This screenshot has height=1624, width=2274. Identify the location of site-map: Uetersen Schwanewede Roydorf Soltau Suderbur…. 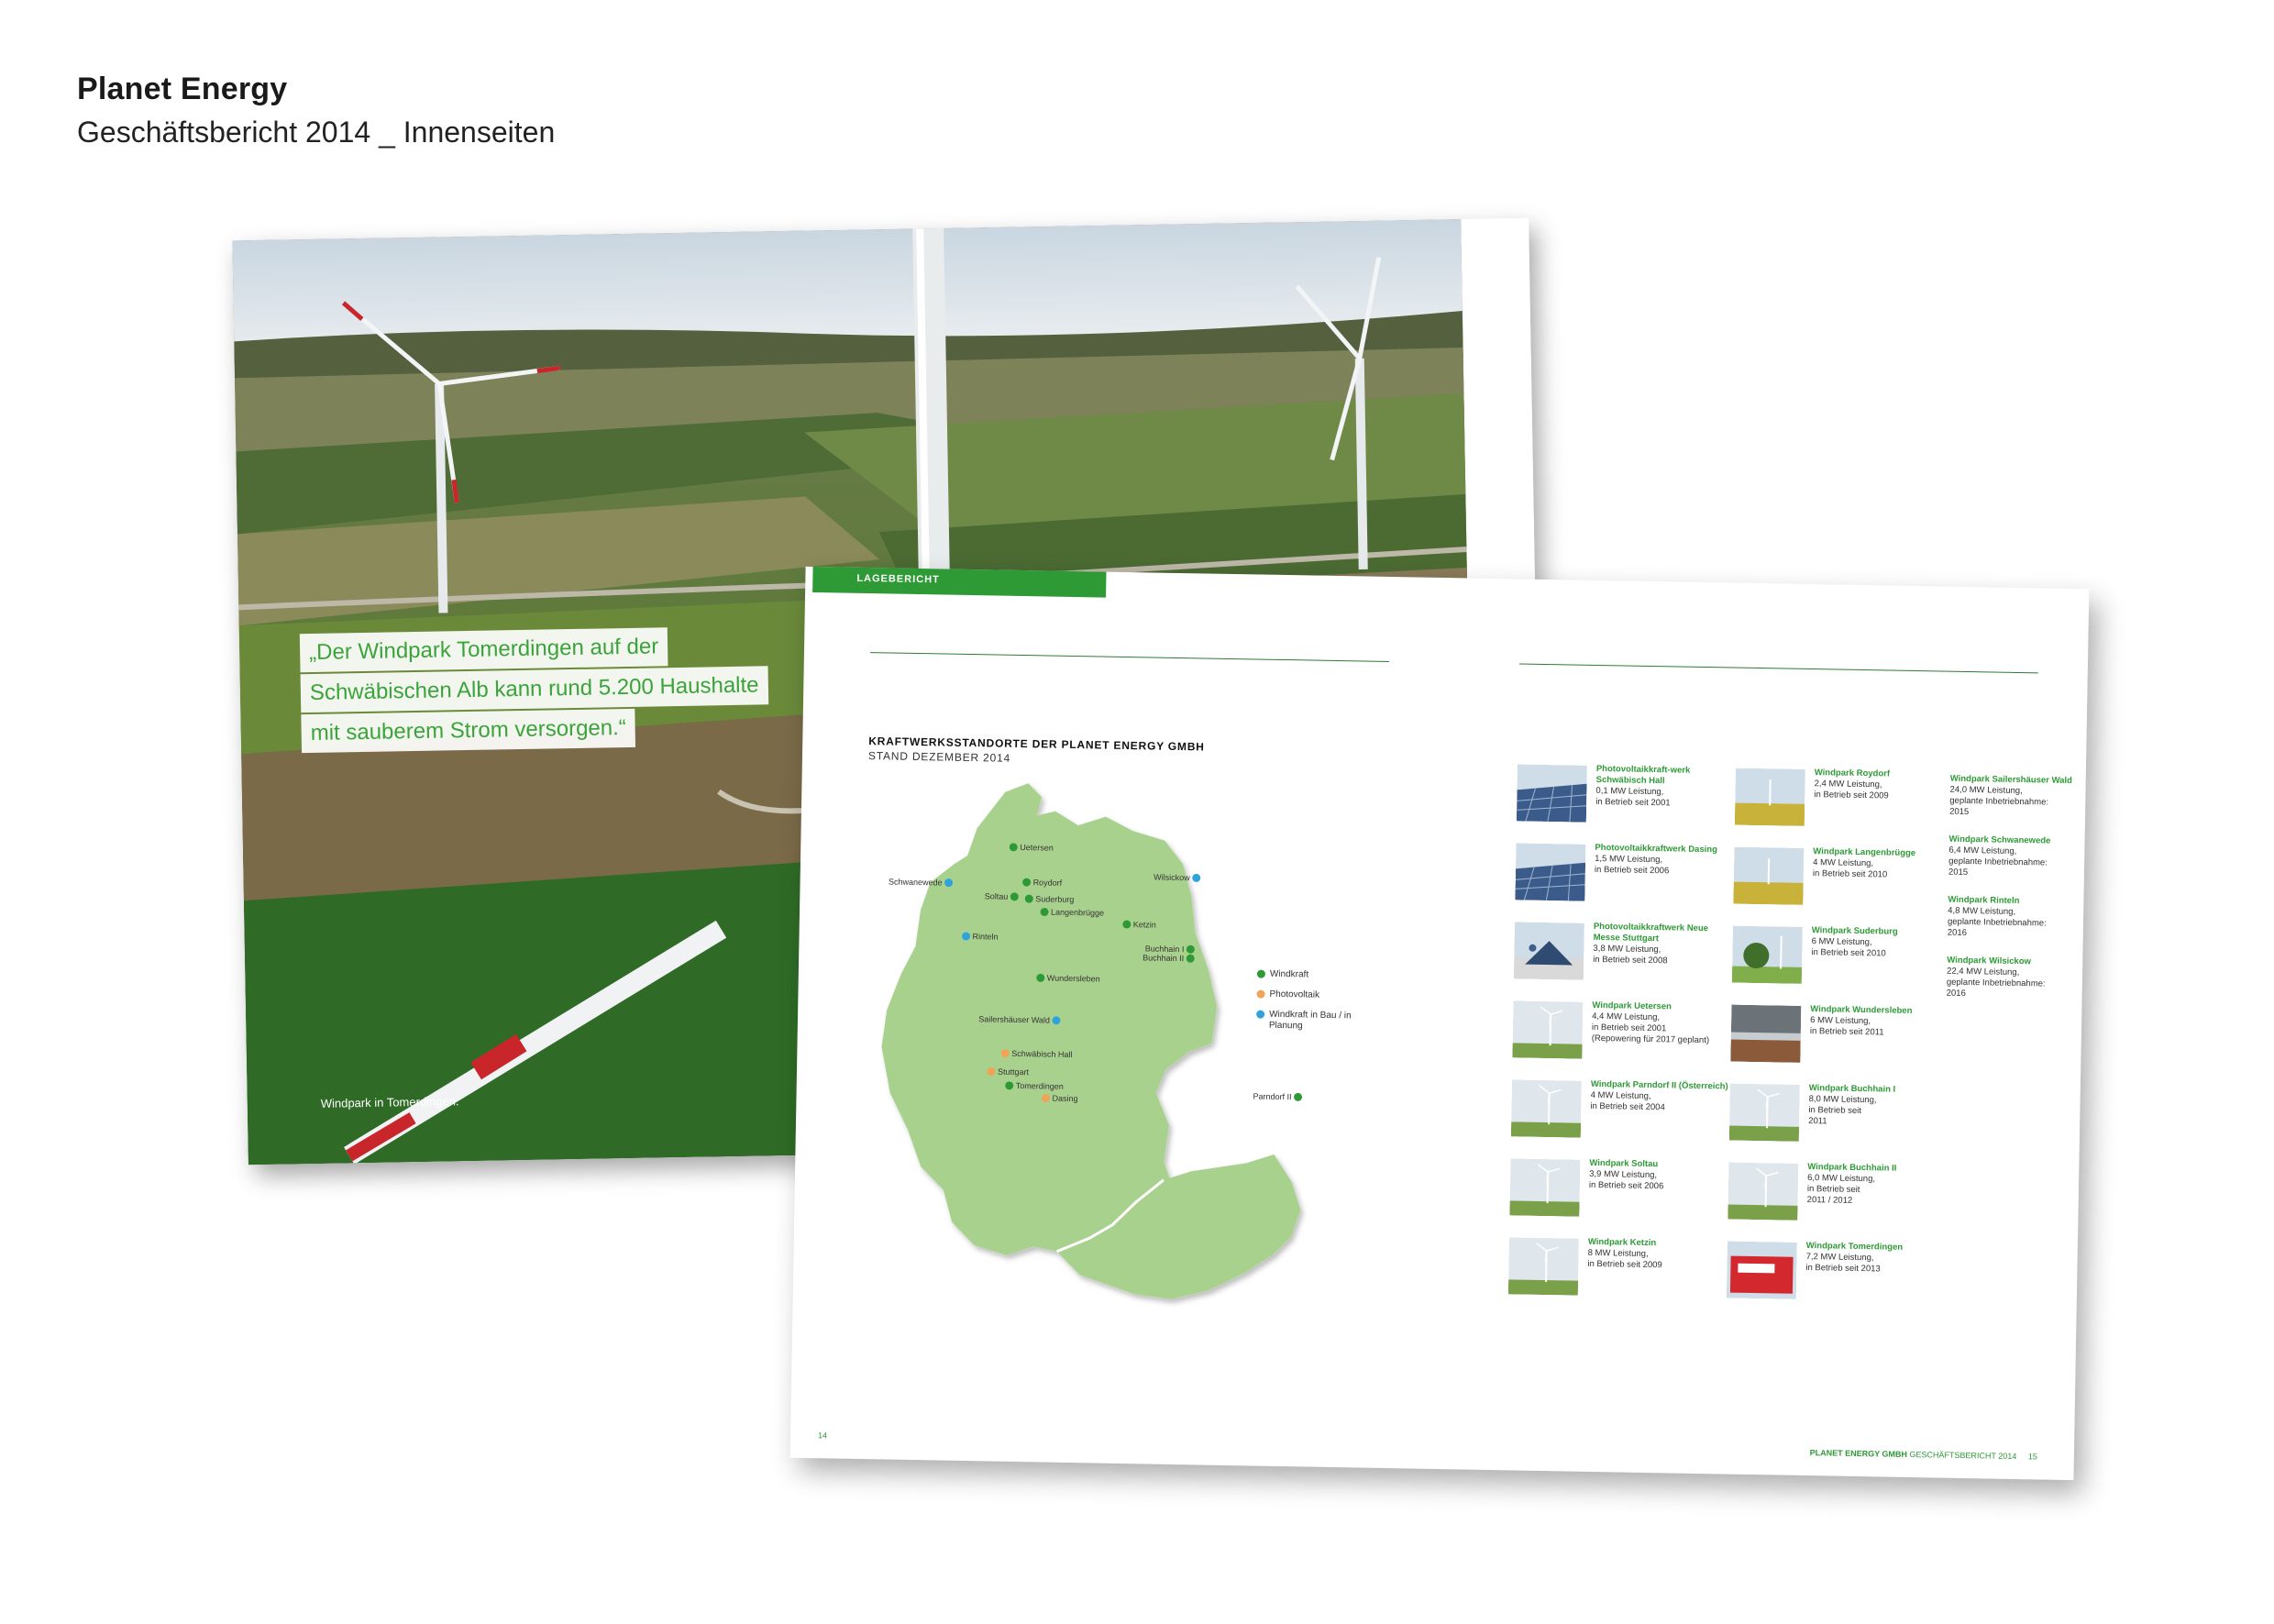
(1092, 1041).